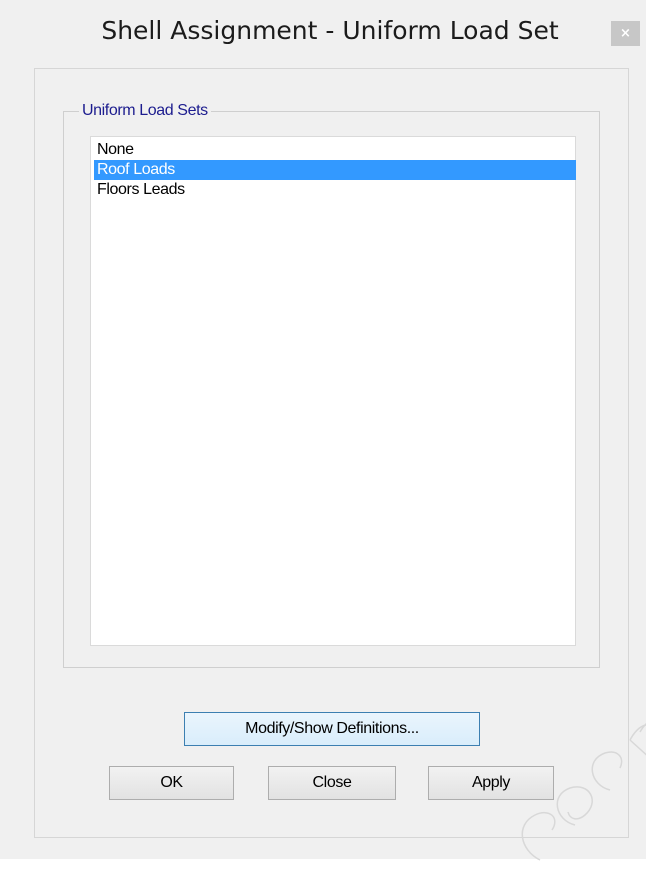 This screenshot has height=870, width=646. Describe the element at coordinates (491, 783) in the screenshot. I see `apply-button: Apply` at that location.